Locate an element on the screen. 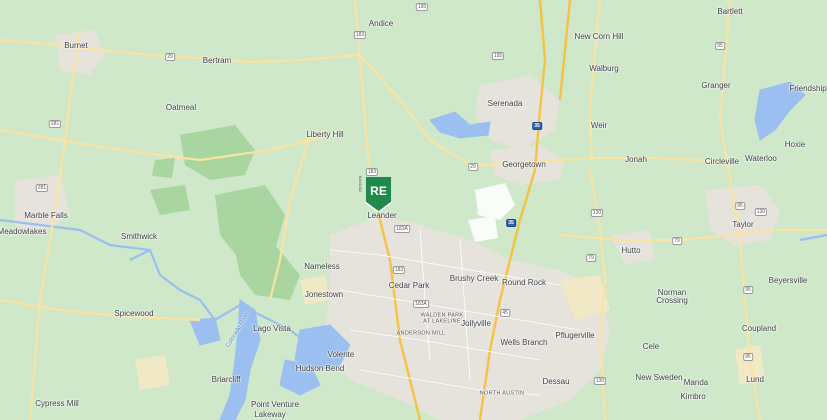 The image size is (827, 420). place-label-leander: Leander is located at coordinates (382, 215).